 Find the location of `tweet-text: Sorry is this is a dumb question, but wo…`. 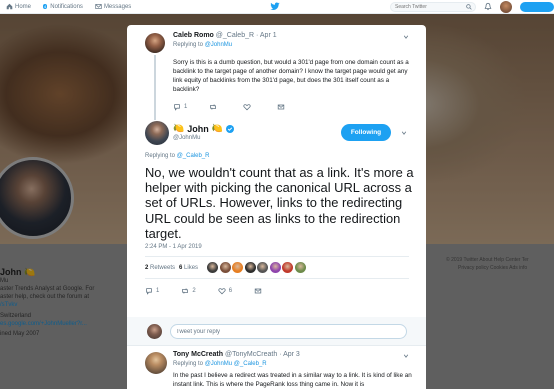

tweet-text: Sorry is this is a dumb question, but wo… is located at coordinates (291, 76).